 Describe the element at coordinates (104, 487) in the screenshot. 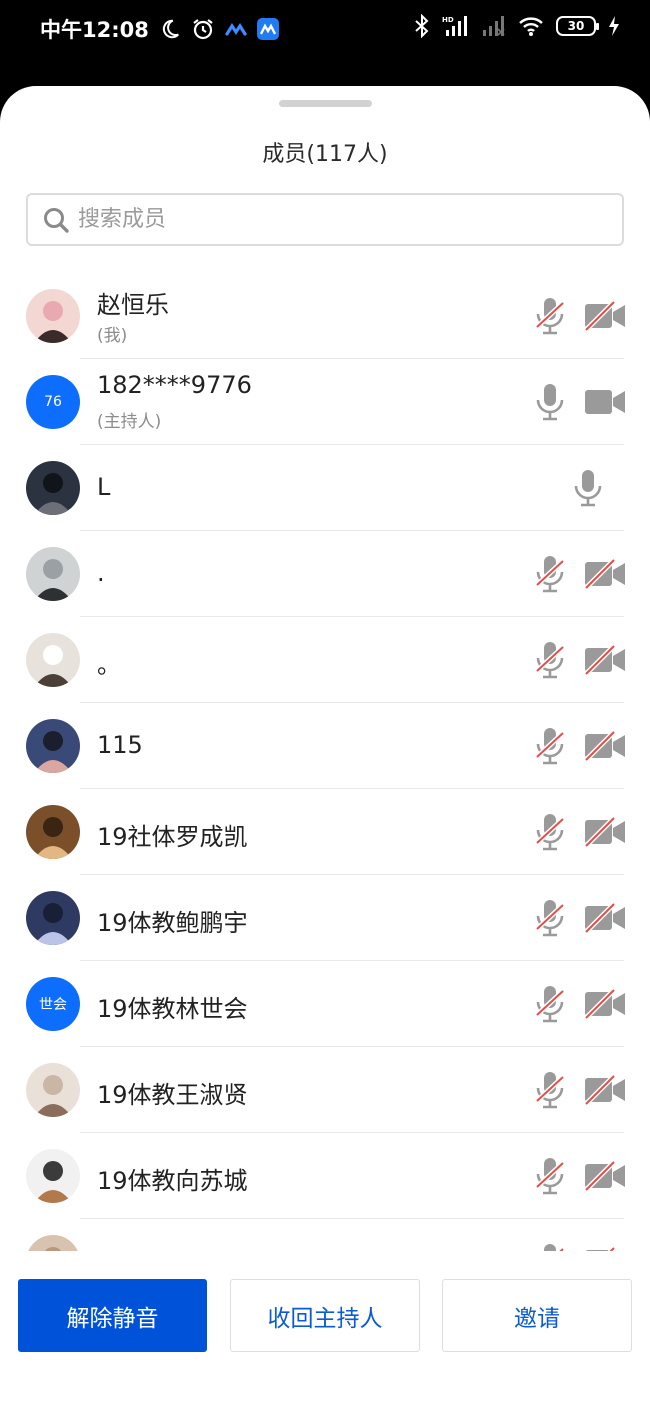

I see `member-name: L` at that location.